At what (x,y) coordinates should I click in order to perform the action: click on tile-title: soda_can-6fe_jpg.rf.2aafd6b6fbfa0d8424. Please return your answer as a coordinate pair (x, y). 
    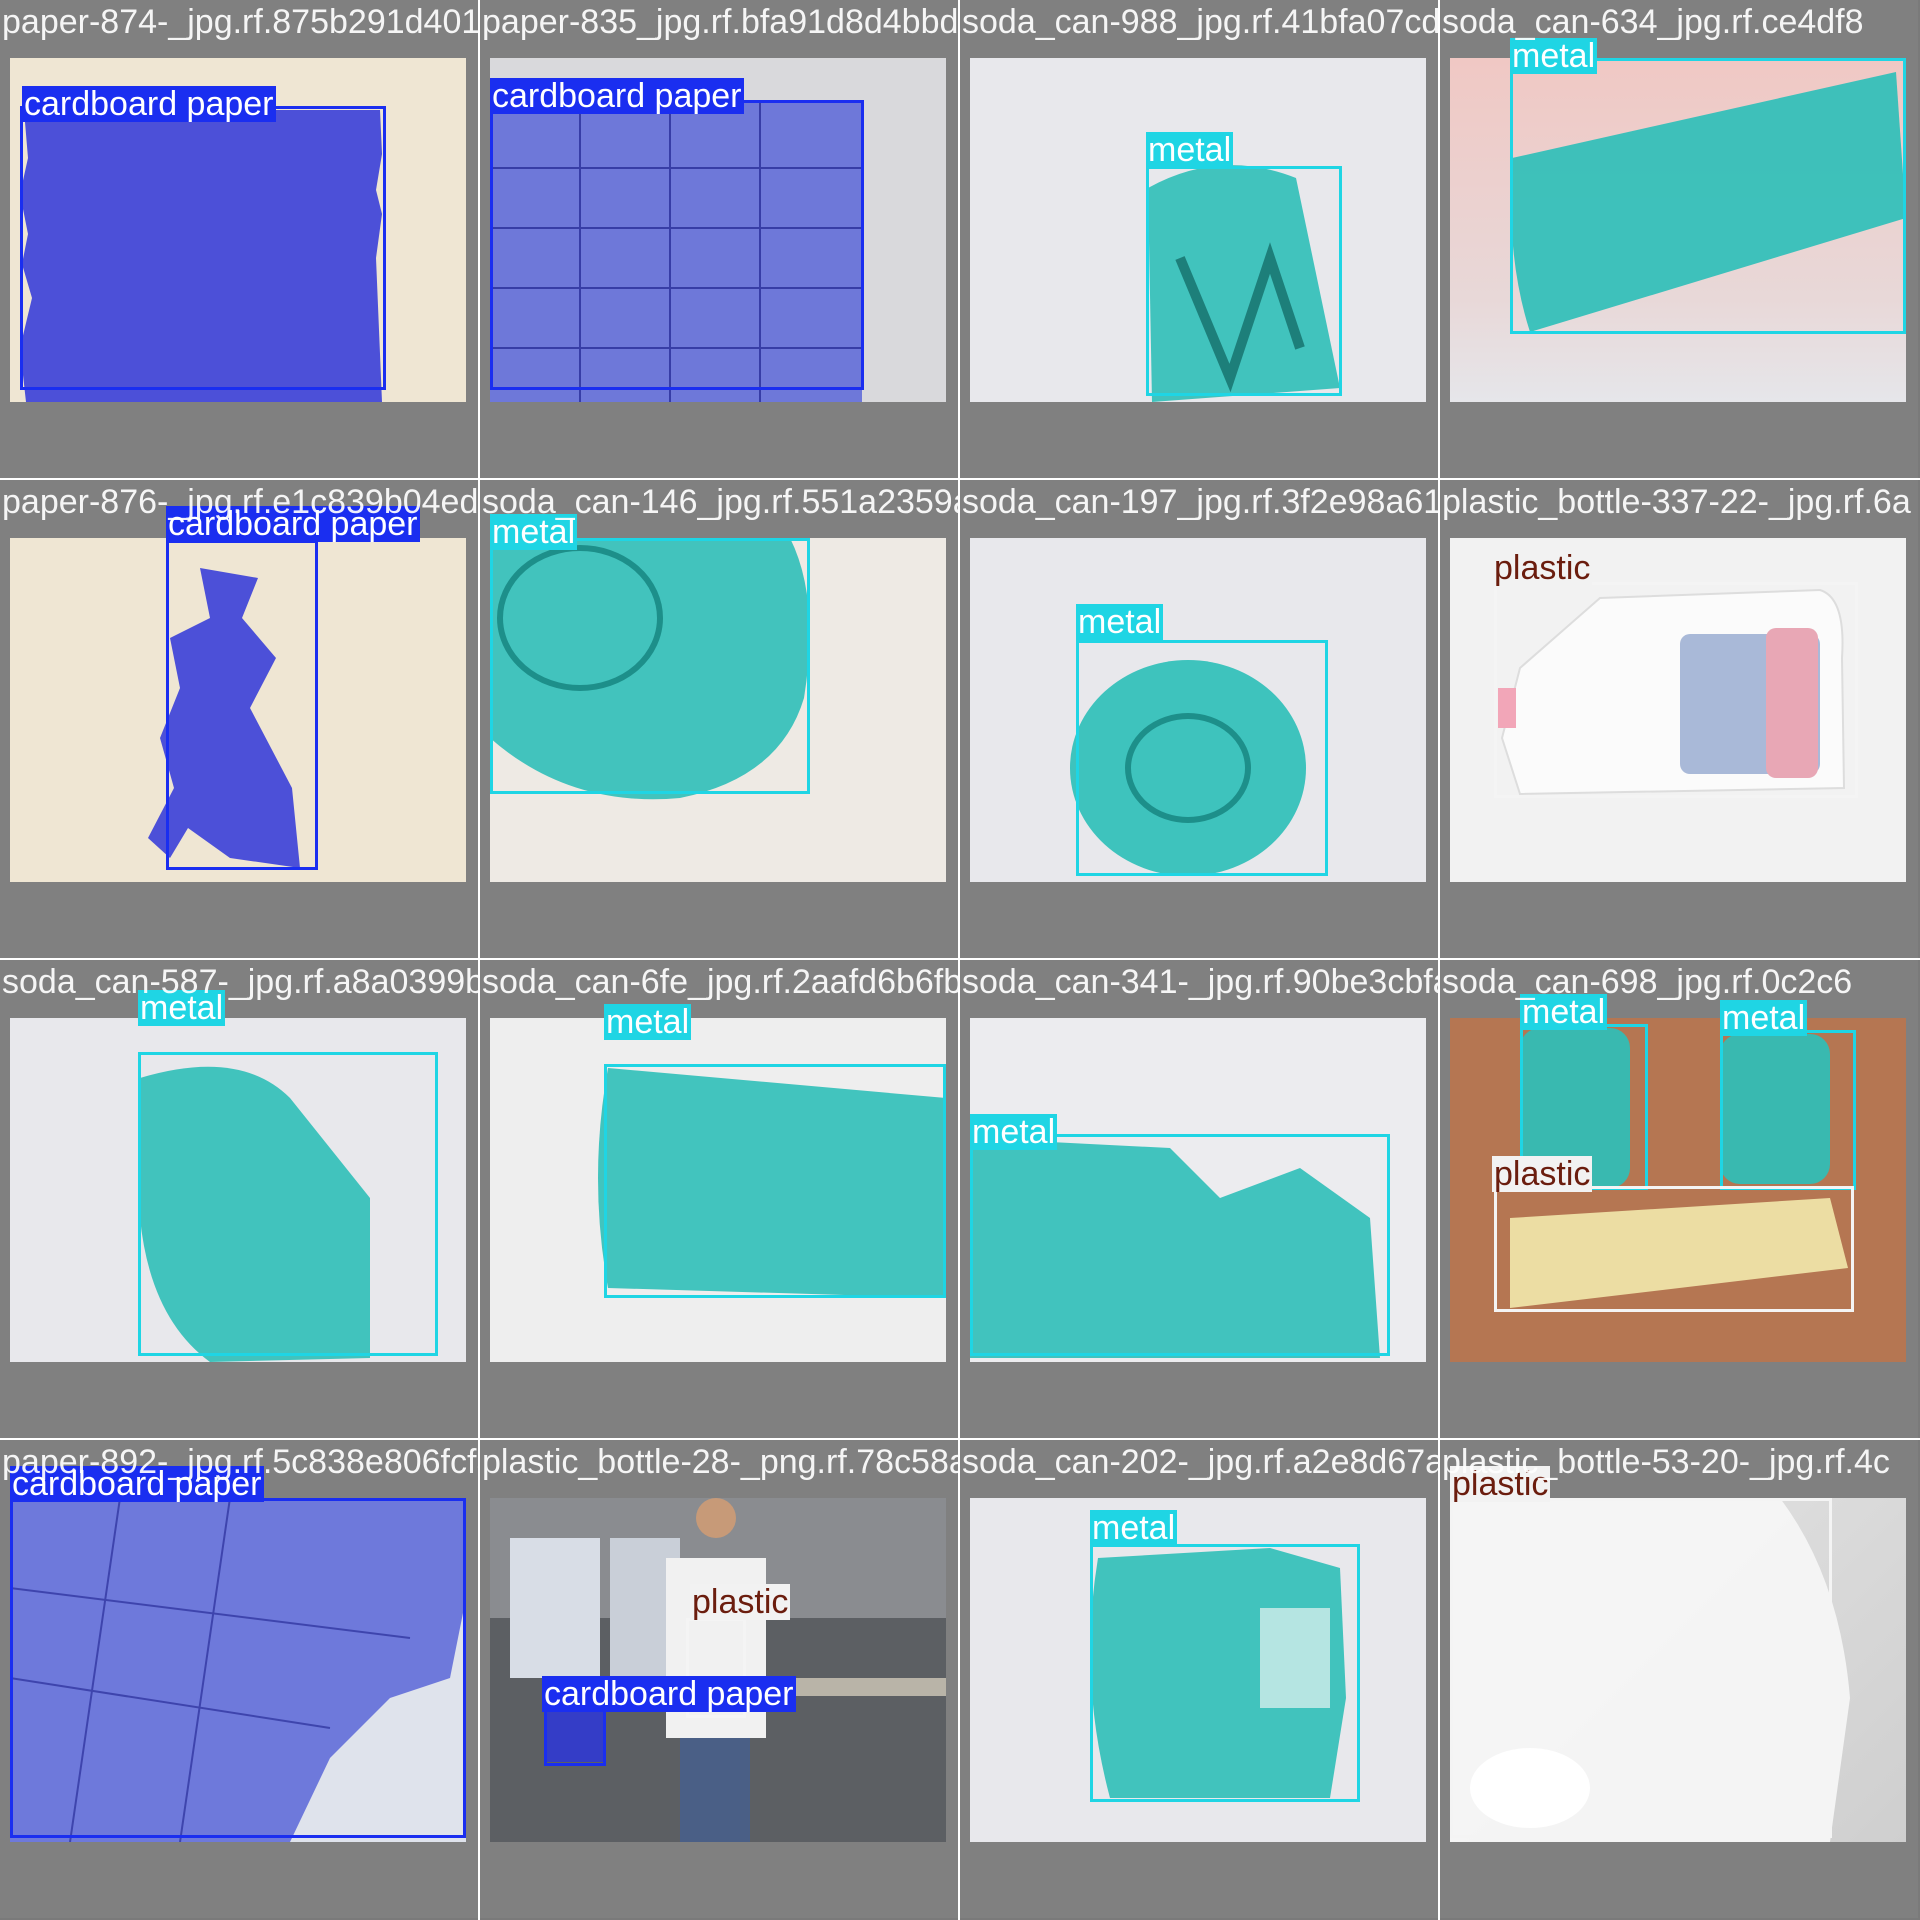
    Looking at the image, I should click on (720, 982).